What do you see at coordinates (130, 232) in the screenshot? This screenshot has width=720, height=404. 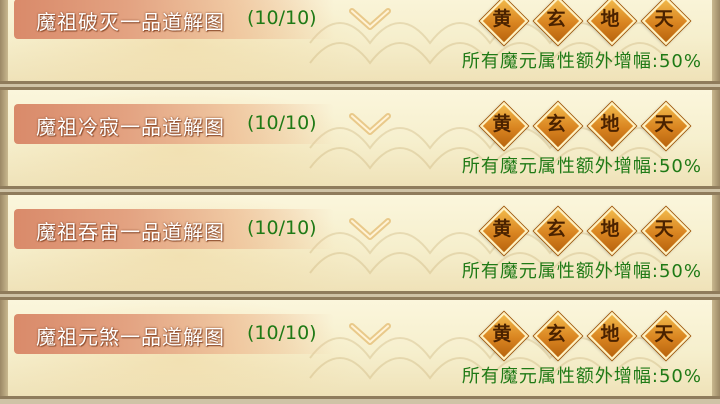 I see `diagram-title: 魔祖吞宙一品道解图` at bounding box center [130, 232].